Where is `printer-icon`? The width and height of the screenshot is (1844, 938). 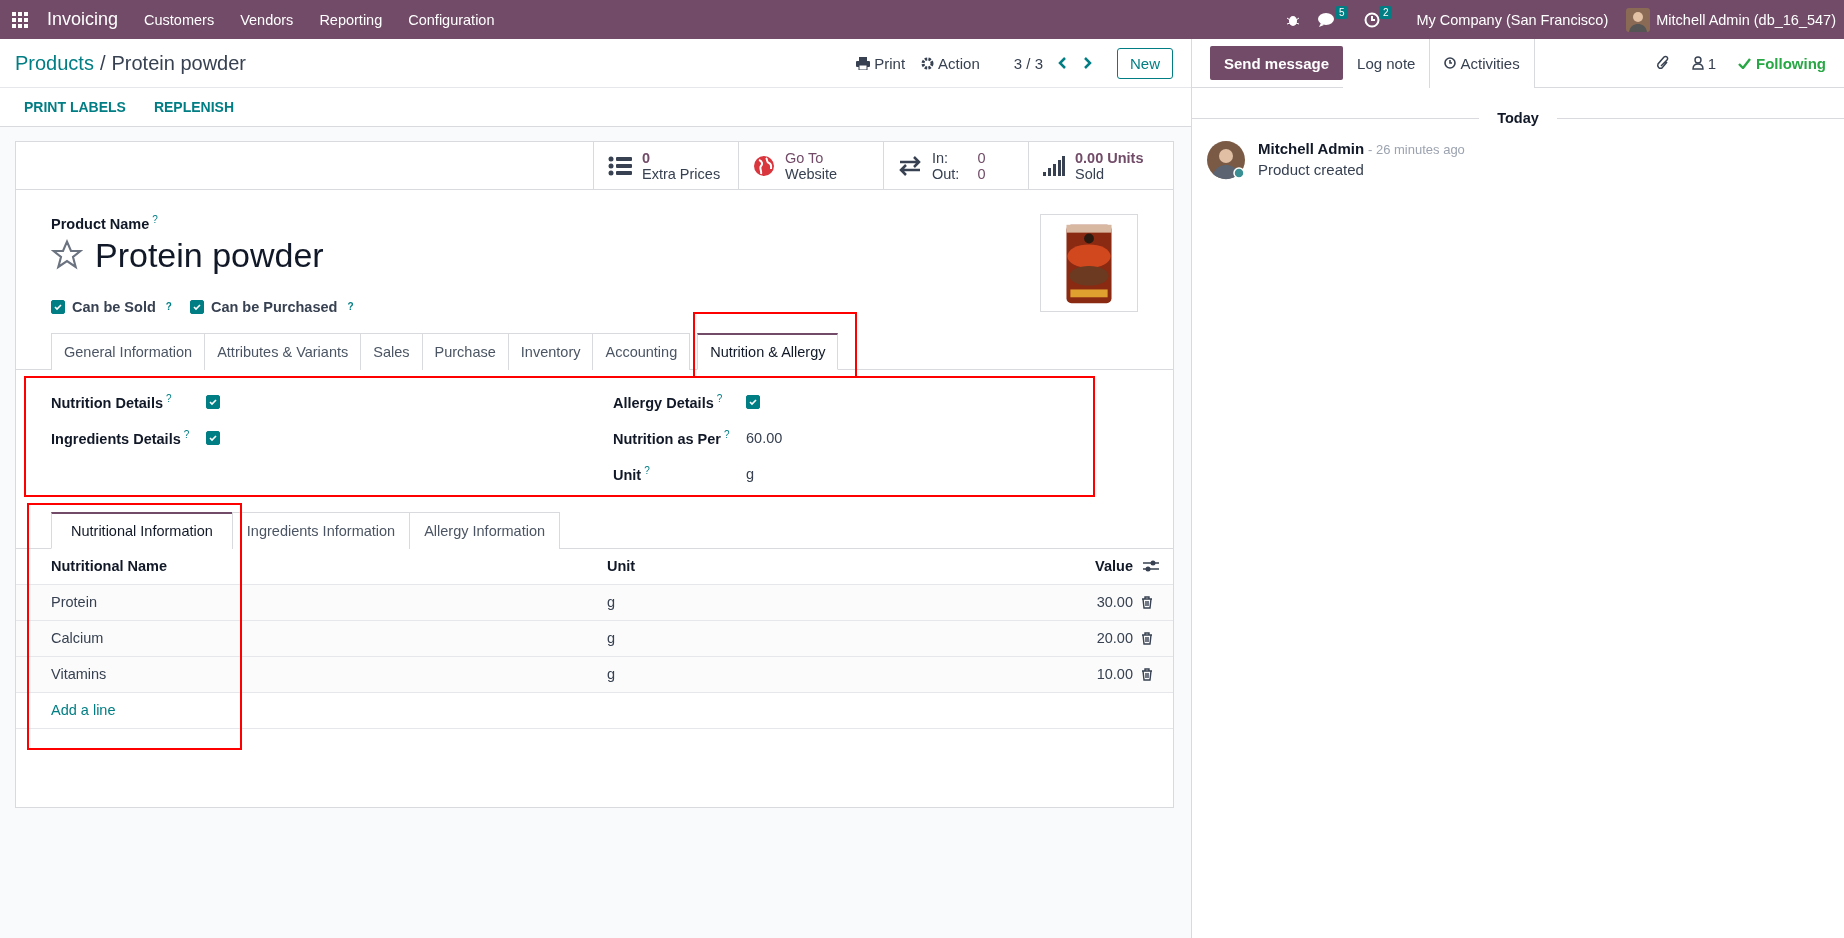 printer-icon is located at coordinates (863, 63).